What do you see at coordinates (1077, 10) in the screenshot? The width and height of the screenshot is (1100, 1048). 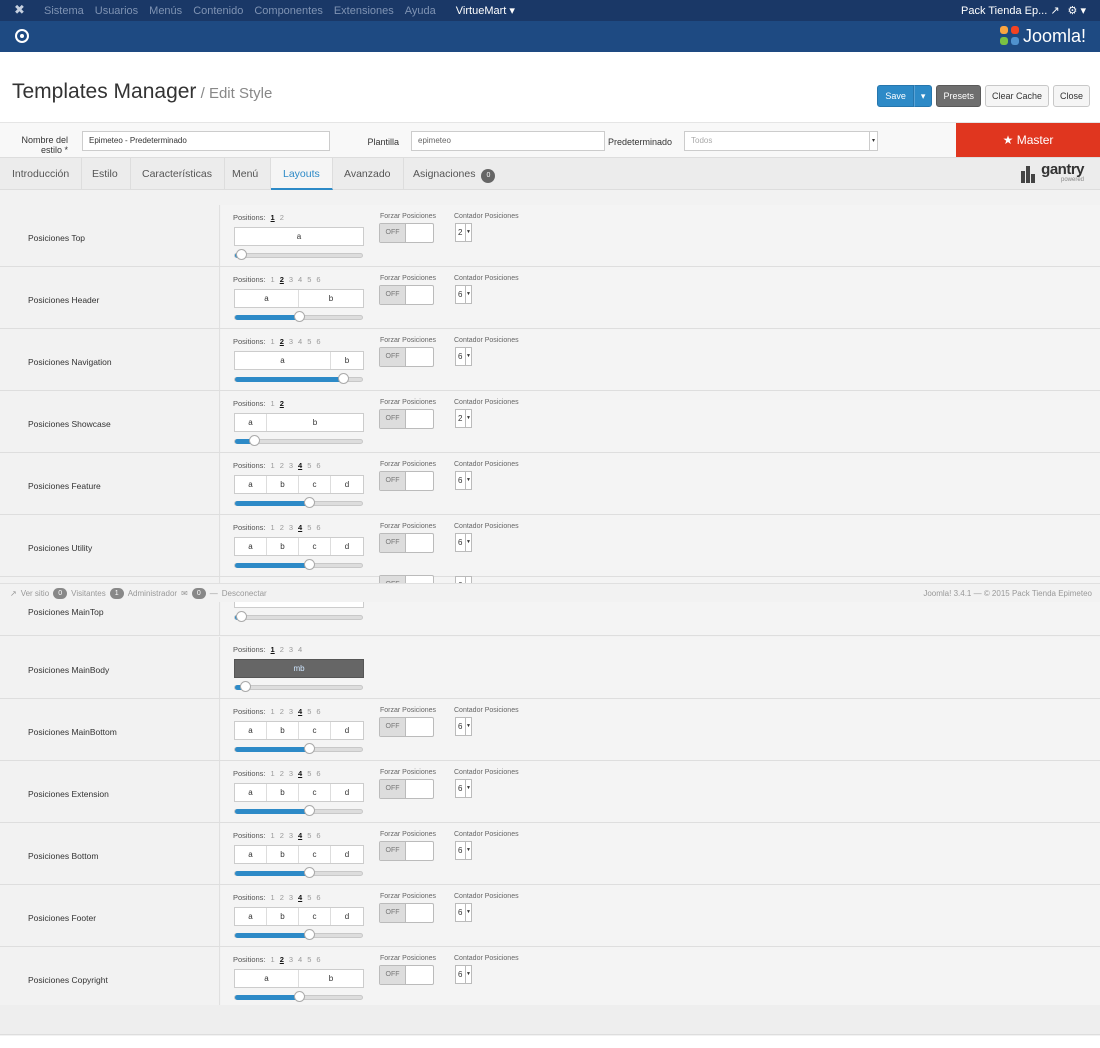 I see `gear-icon: ⚙ ▾` at bounding box center [1077, 10].